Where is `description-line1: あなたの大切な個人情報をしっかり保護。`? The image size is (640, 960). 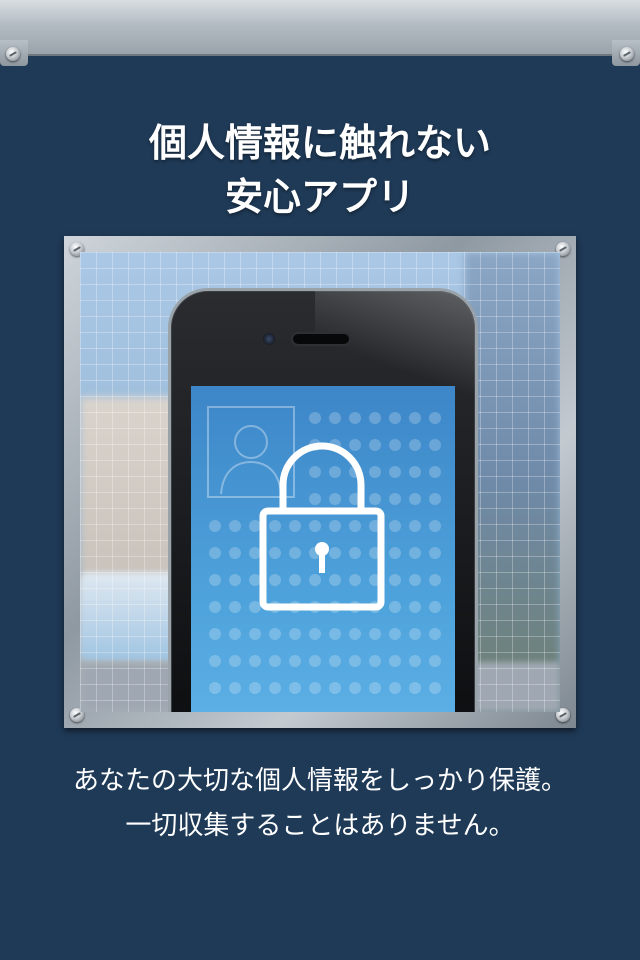
description-line1: あなたの大切な個人情報をしっかり保護。 is located at coordinates (319, 781).